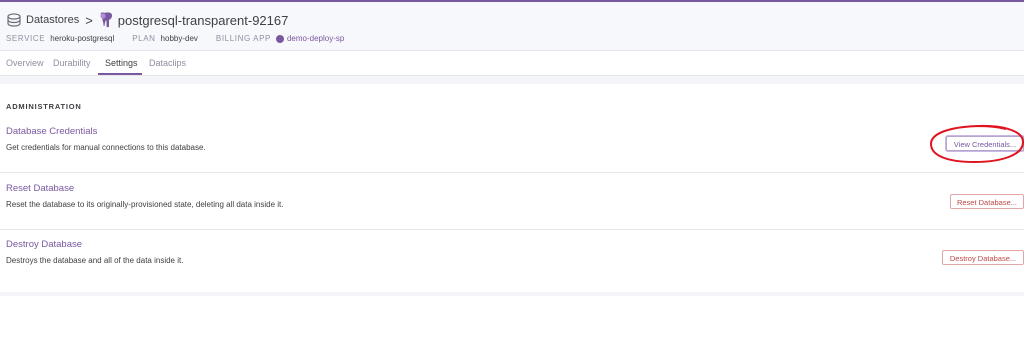 This screenshot has width=1024, height=347. Describe the element at coordinates (44, 244) in the screenshot. I see `row-title: Destroy Database` at that location.